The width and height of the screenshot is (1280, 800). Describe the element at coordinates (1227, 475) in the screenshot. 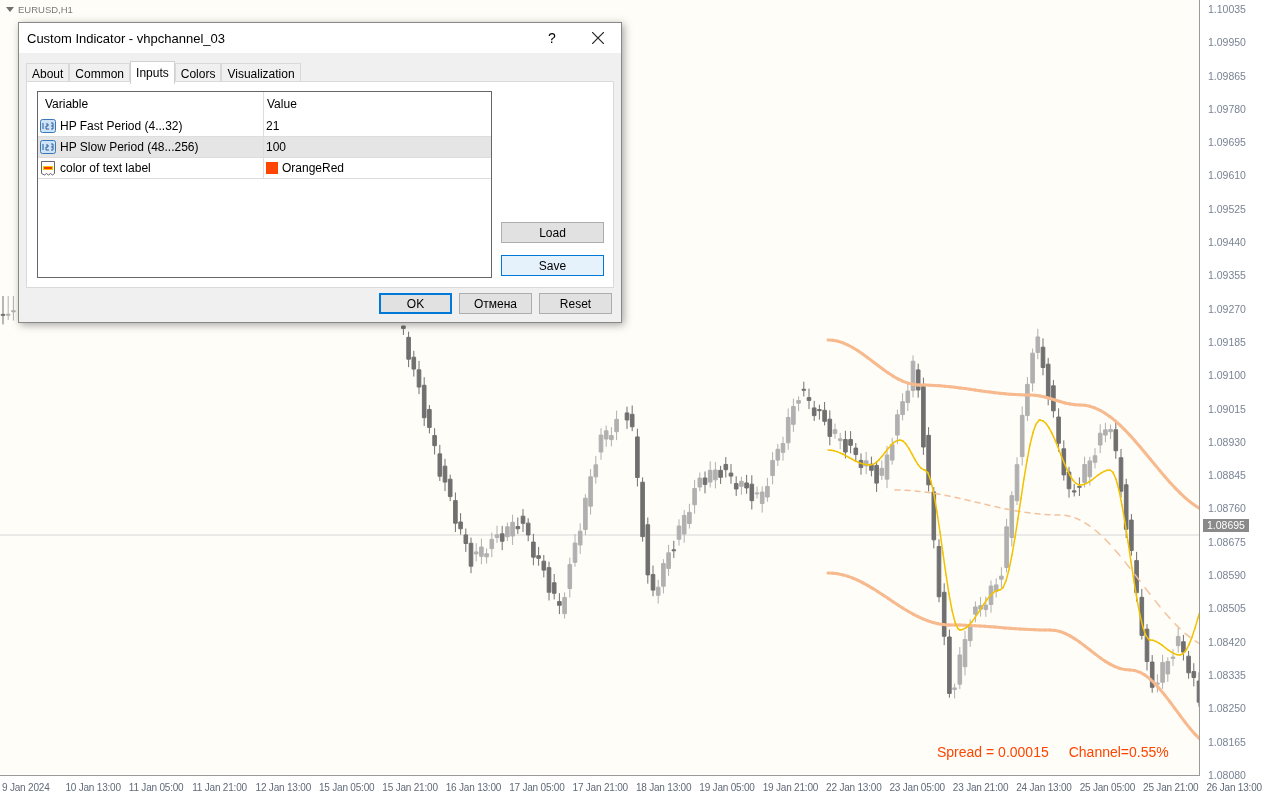

I see `price-label: 1.08845` at that location.